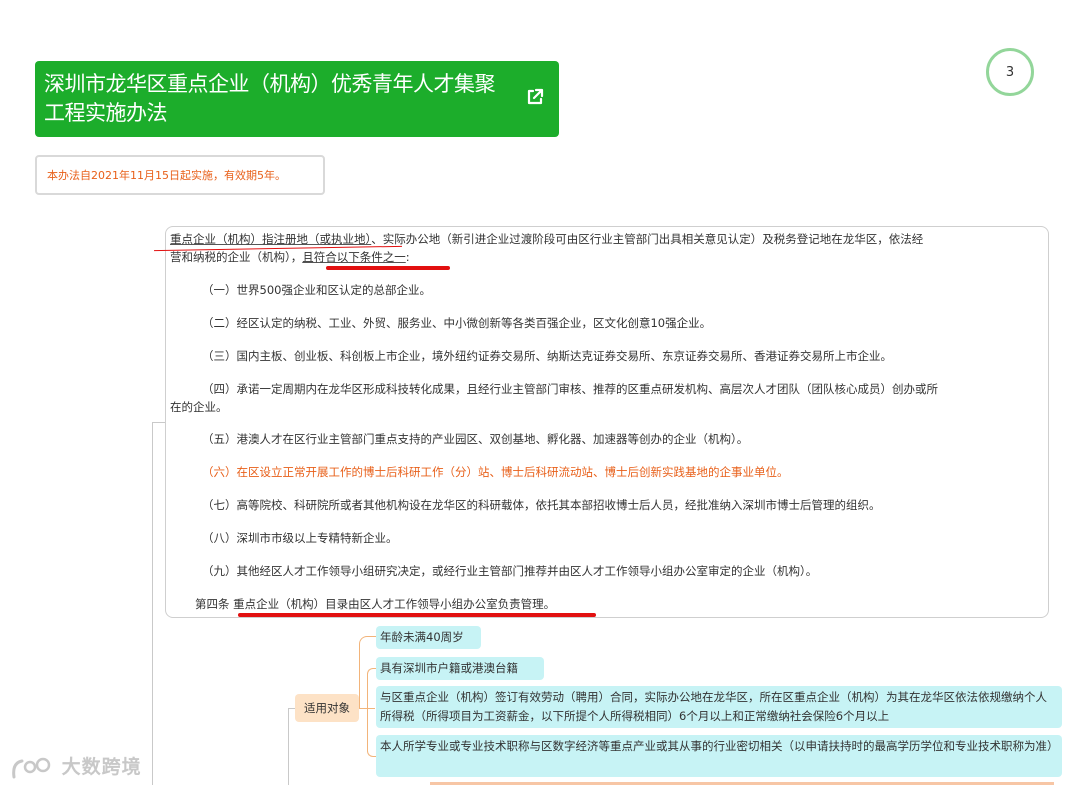 The image size is (1080, 785). Describe the element at coordinates (422, 637) in the screenshot. I see `condition-text-1: 年龄未满40周岁` at that location.